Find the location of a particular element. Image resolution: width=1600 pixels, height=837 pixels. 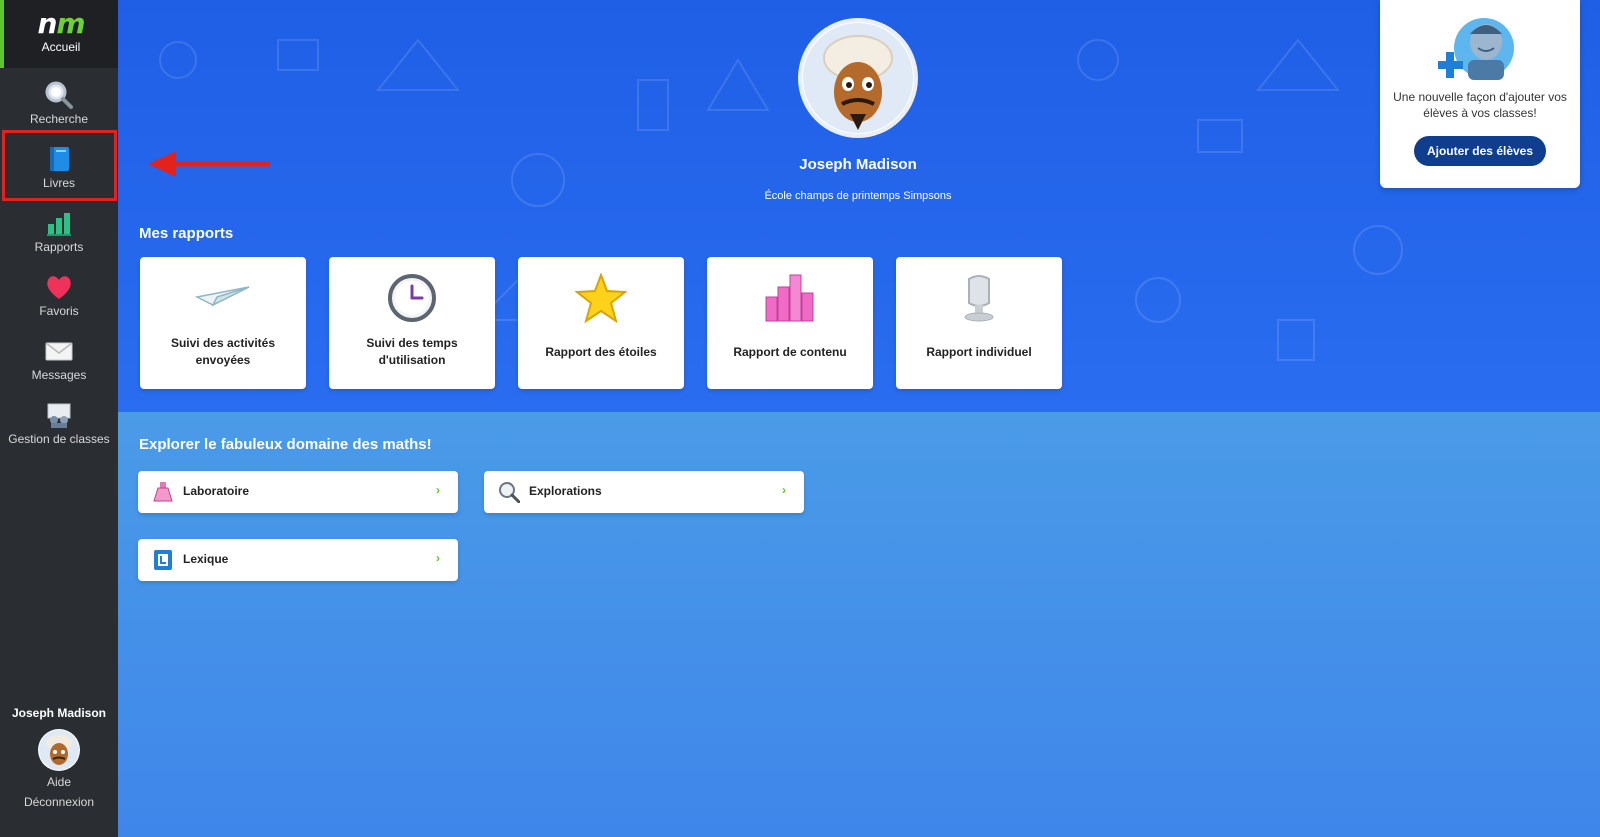

lexicon-book-icon is located at coordinates (163, 560).